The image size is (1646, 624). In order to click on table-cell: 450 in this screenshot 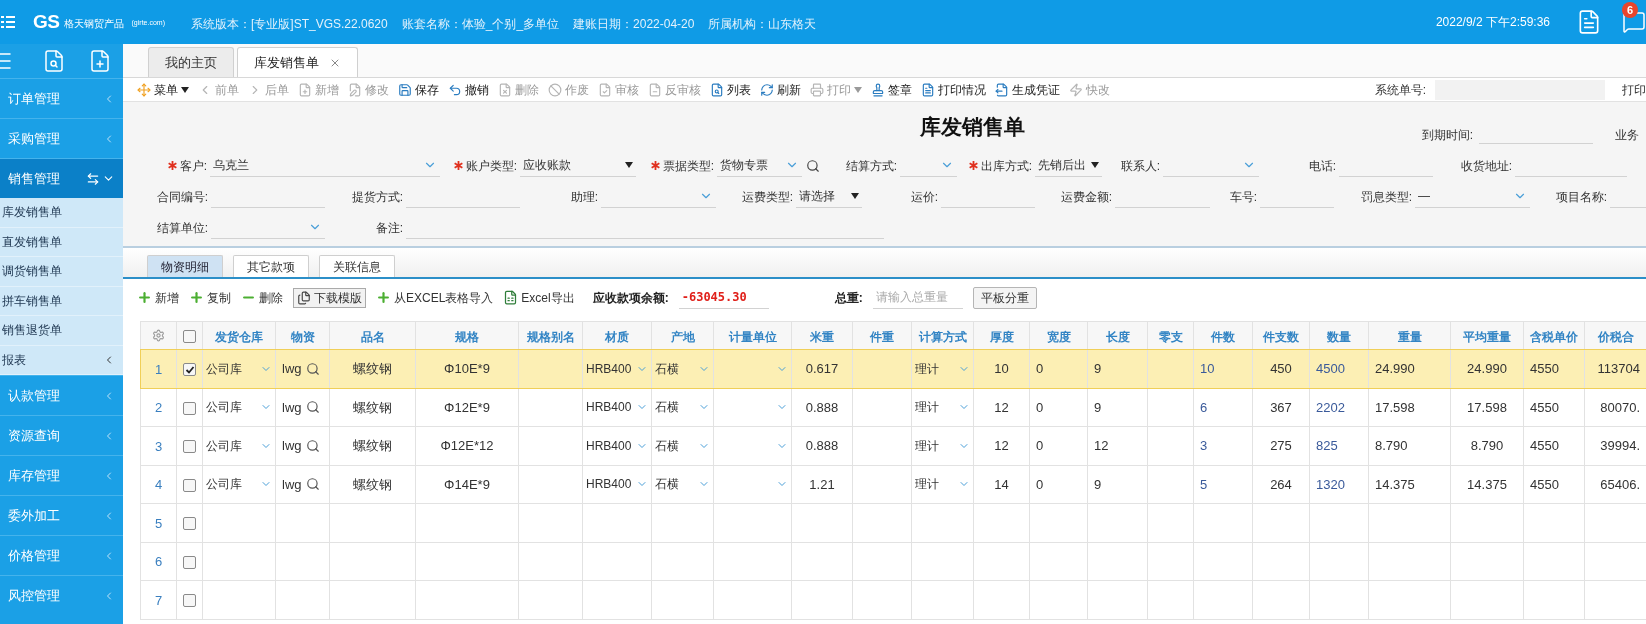, I will do `click(1281, 368)`.